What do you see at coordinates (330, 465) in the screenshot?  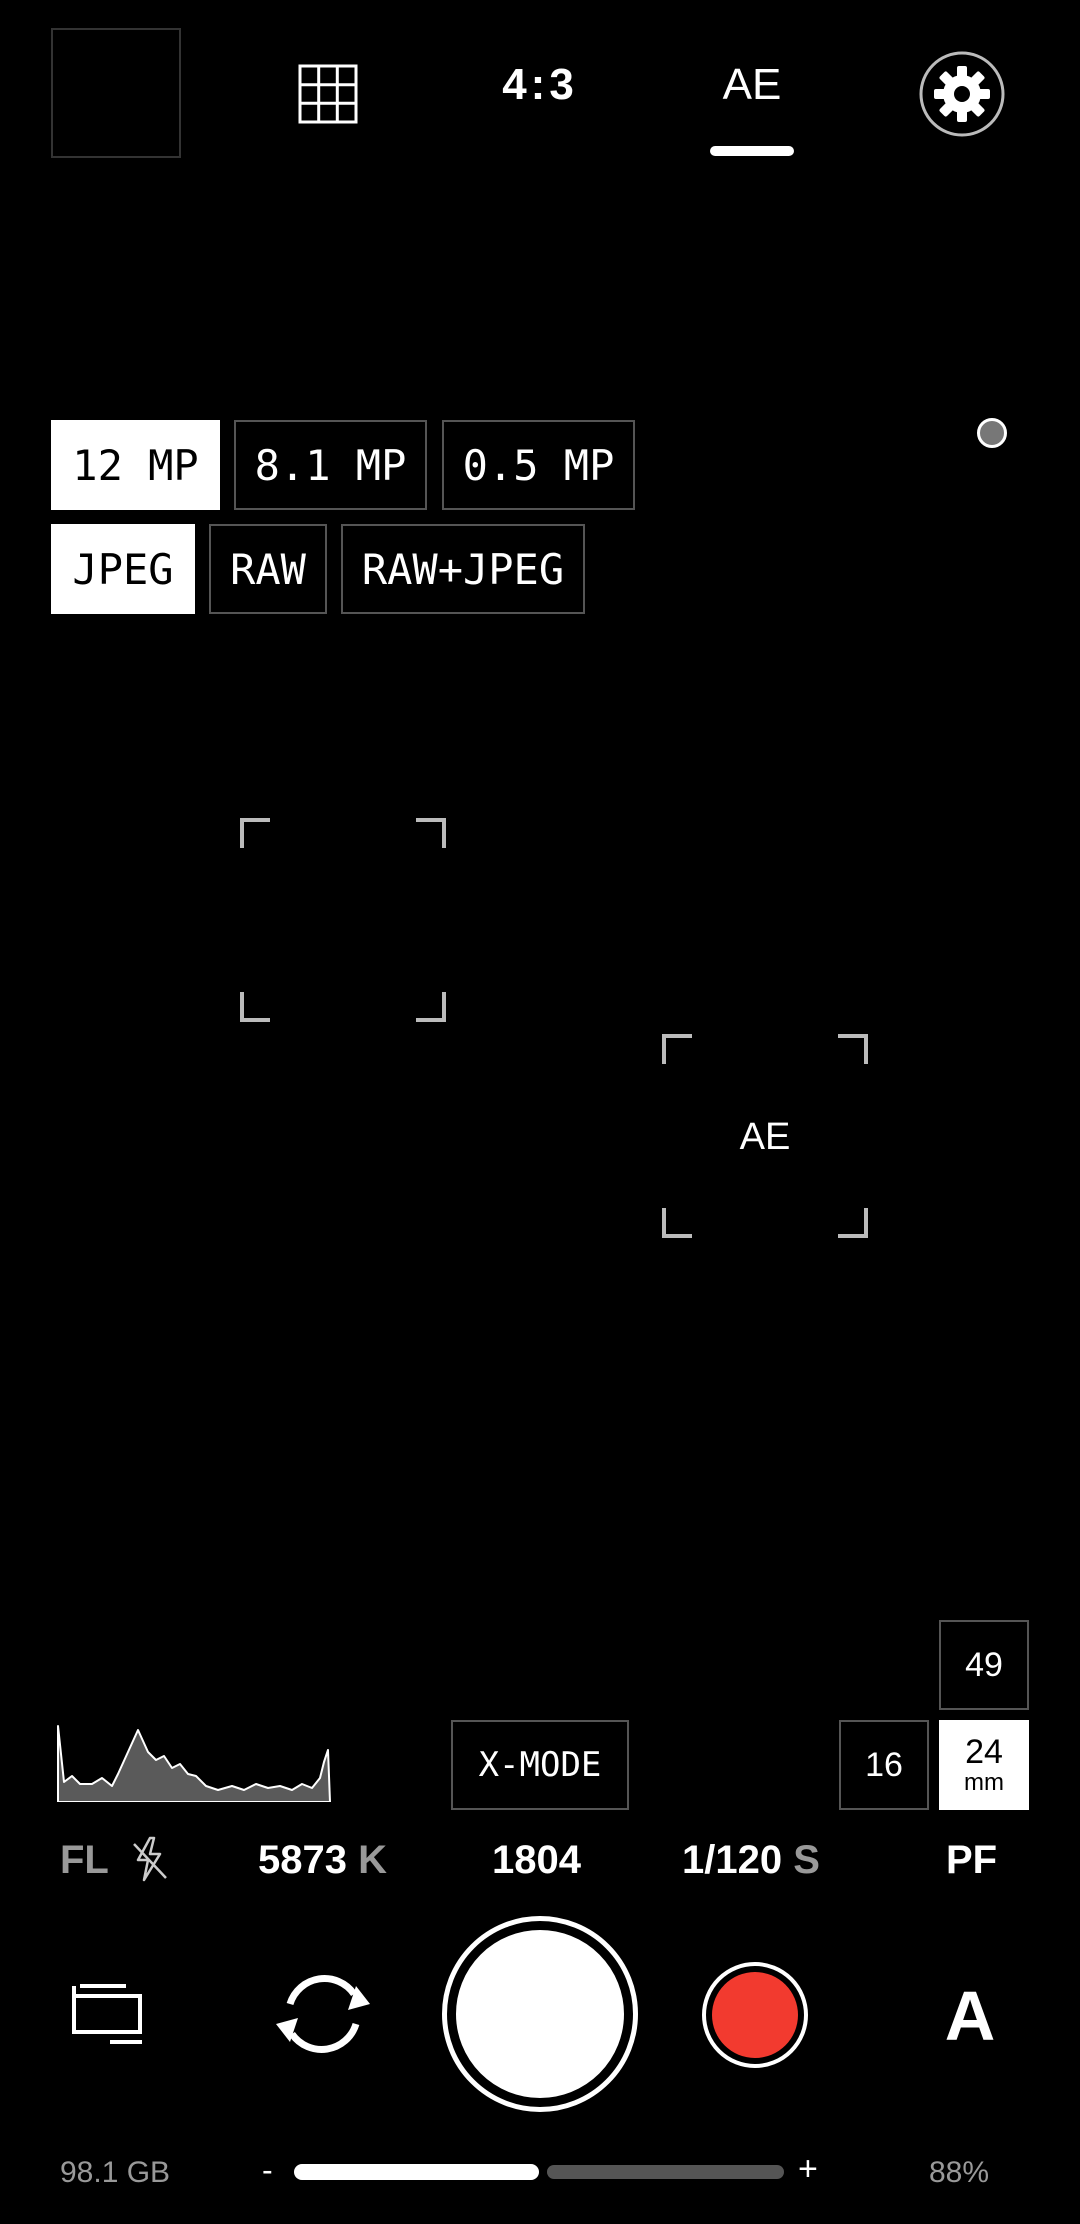 I see `resolution-8mp: 8.1 MP` at bounding box center [330, 465].